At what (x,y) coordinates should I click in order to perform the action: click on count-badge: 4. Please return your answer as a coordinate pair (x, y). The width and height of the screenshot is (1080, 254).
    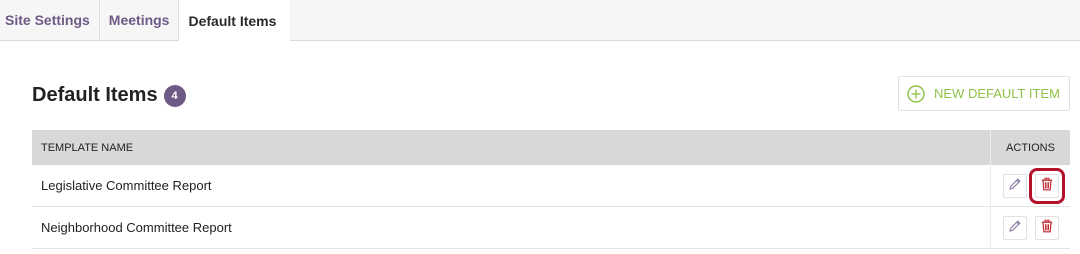
    Looking at the image, I should click on (174, 95).